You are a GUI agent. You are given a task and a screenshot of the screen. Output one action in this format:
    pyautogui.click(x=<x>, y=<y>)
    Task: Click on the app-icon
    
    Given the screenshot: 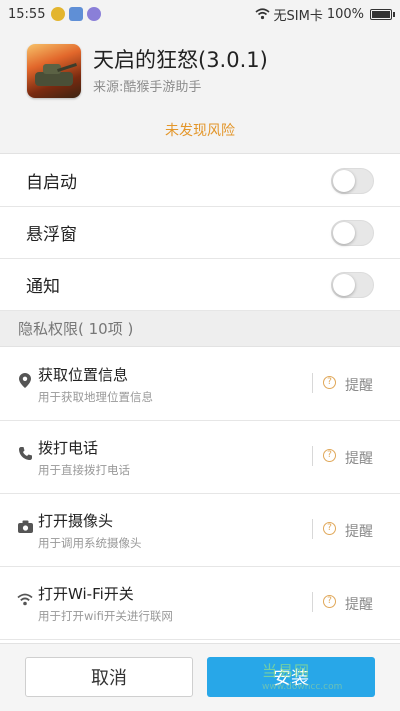 What is the action you would take?
    pyautogui.click(x=54, y=71)
    